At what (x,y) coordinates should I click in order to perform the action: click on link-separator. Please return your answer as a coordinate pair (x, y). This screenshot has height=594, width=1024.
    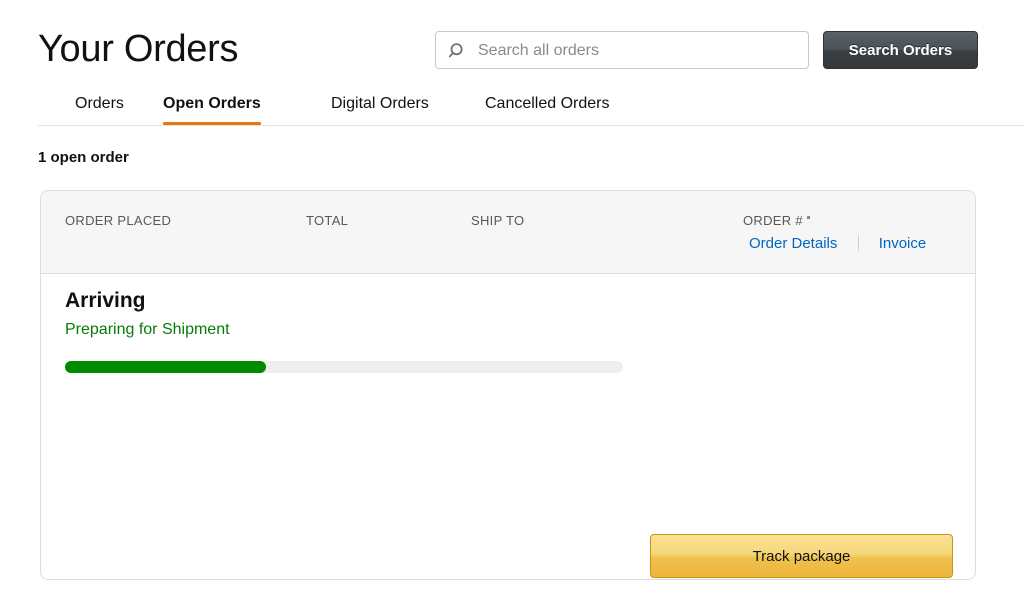
    Looking at the image, I should click on (858, 243).